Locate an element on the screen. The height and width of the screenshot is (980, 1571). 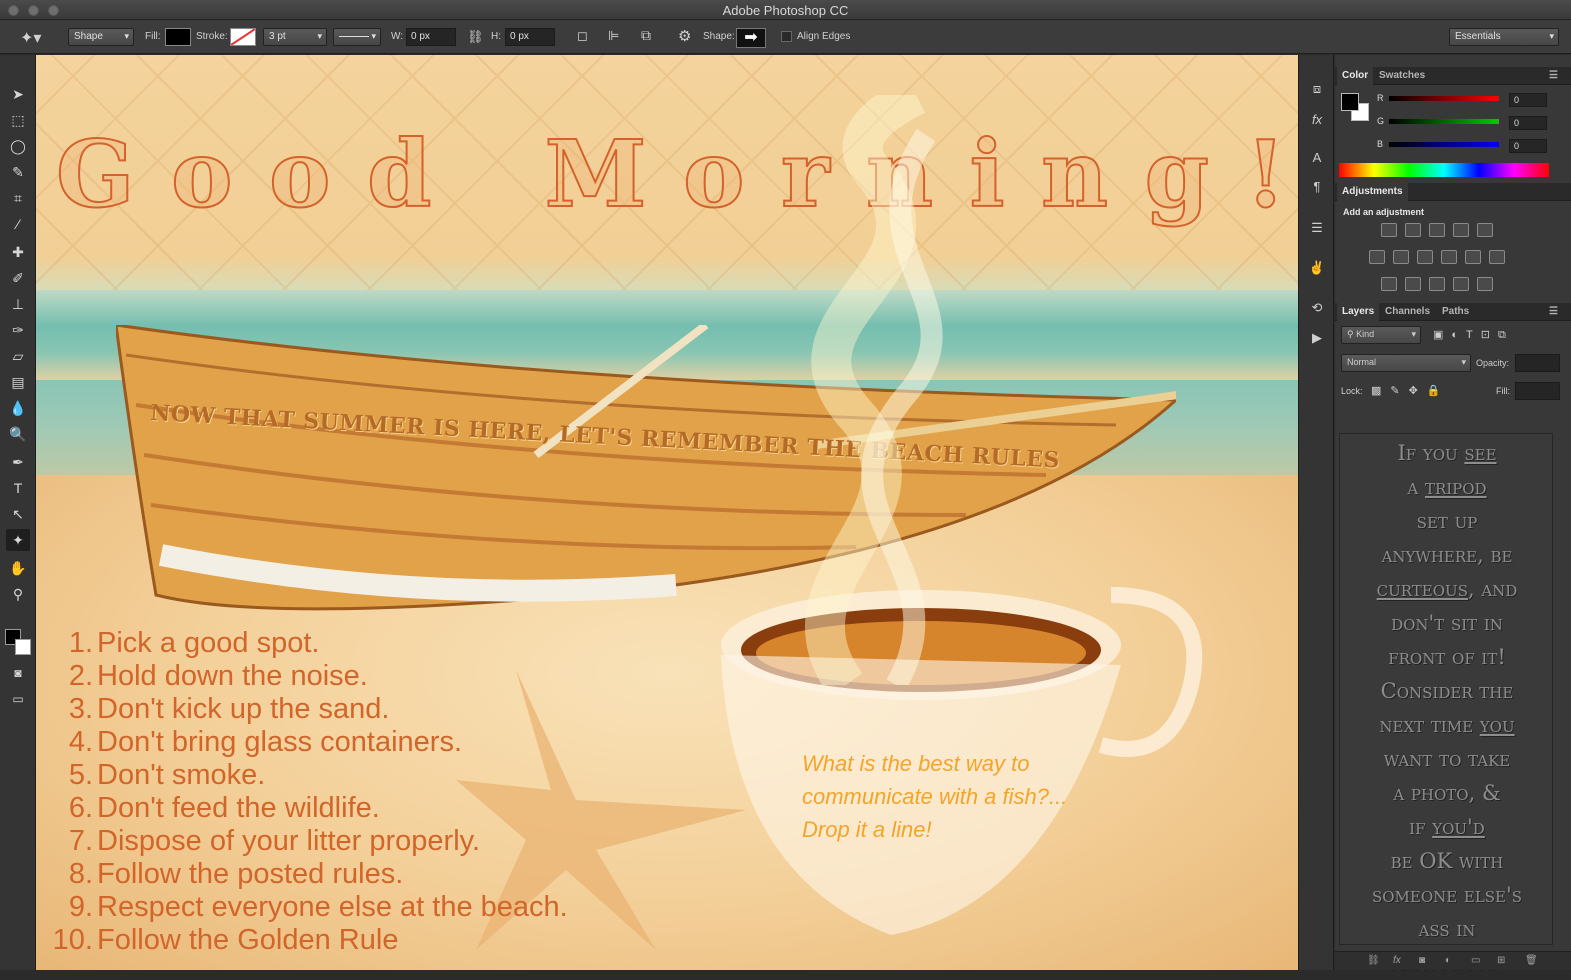
hue-saturation-icon is located at coordinates (1377, 257).